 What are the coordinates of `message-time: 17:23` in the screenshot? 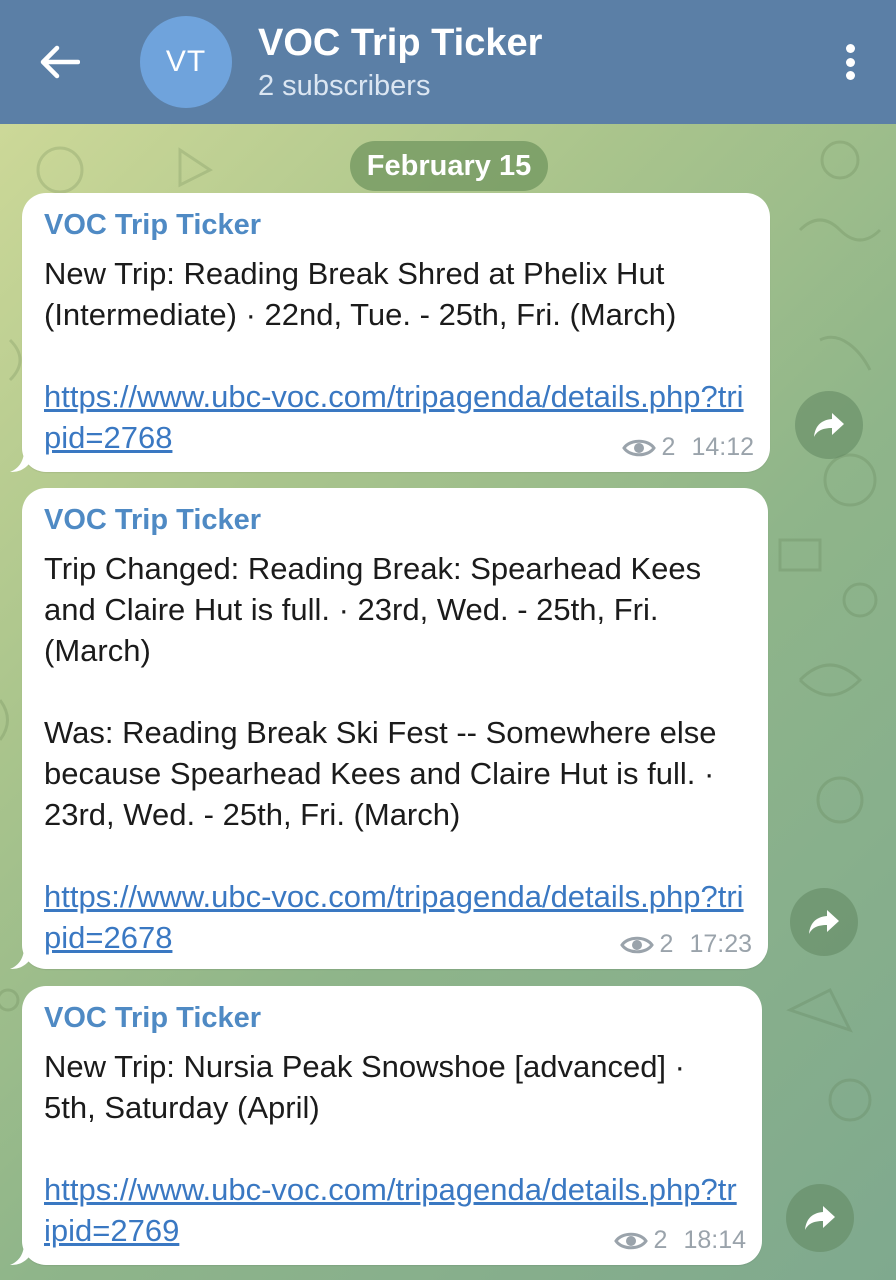 It's located at (720, 944).